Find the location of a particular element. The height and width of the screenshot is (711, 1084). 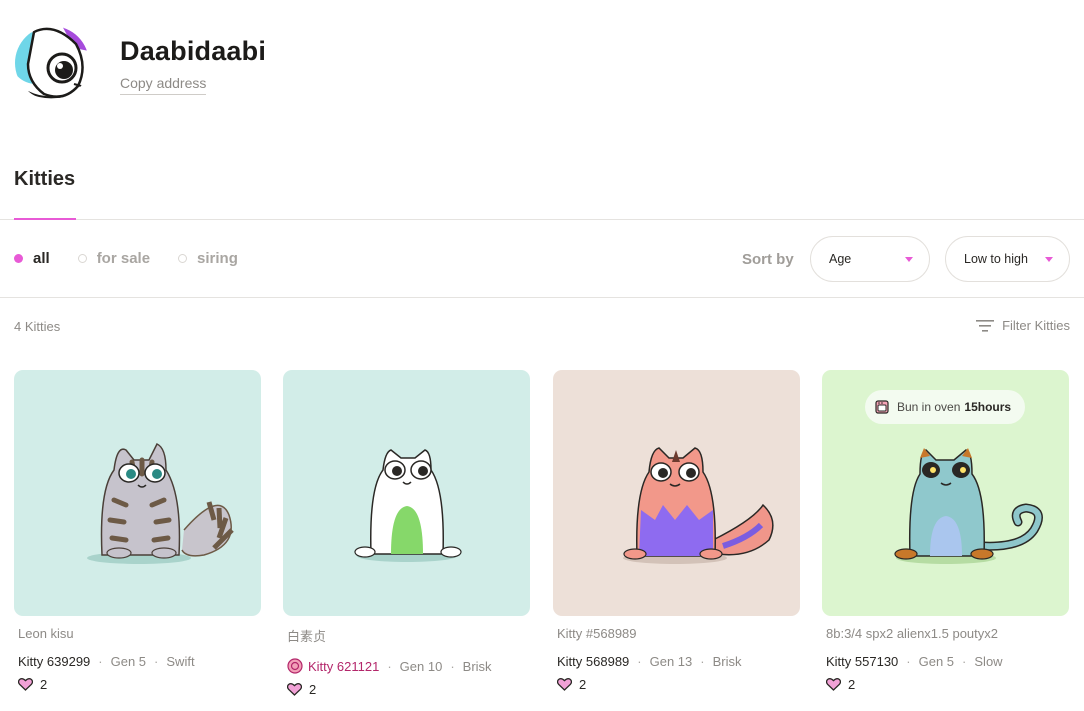

filter-label: for sale is located at coordinates (123, 258).